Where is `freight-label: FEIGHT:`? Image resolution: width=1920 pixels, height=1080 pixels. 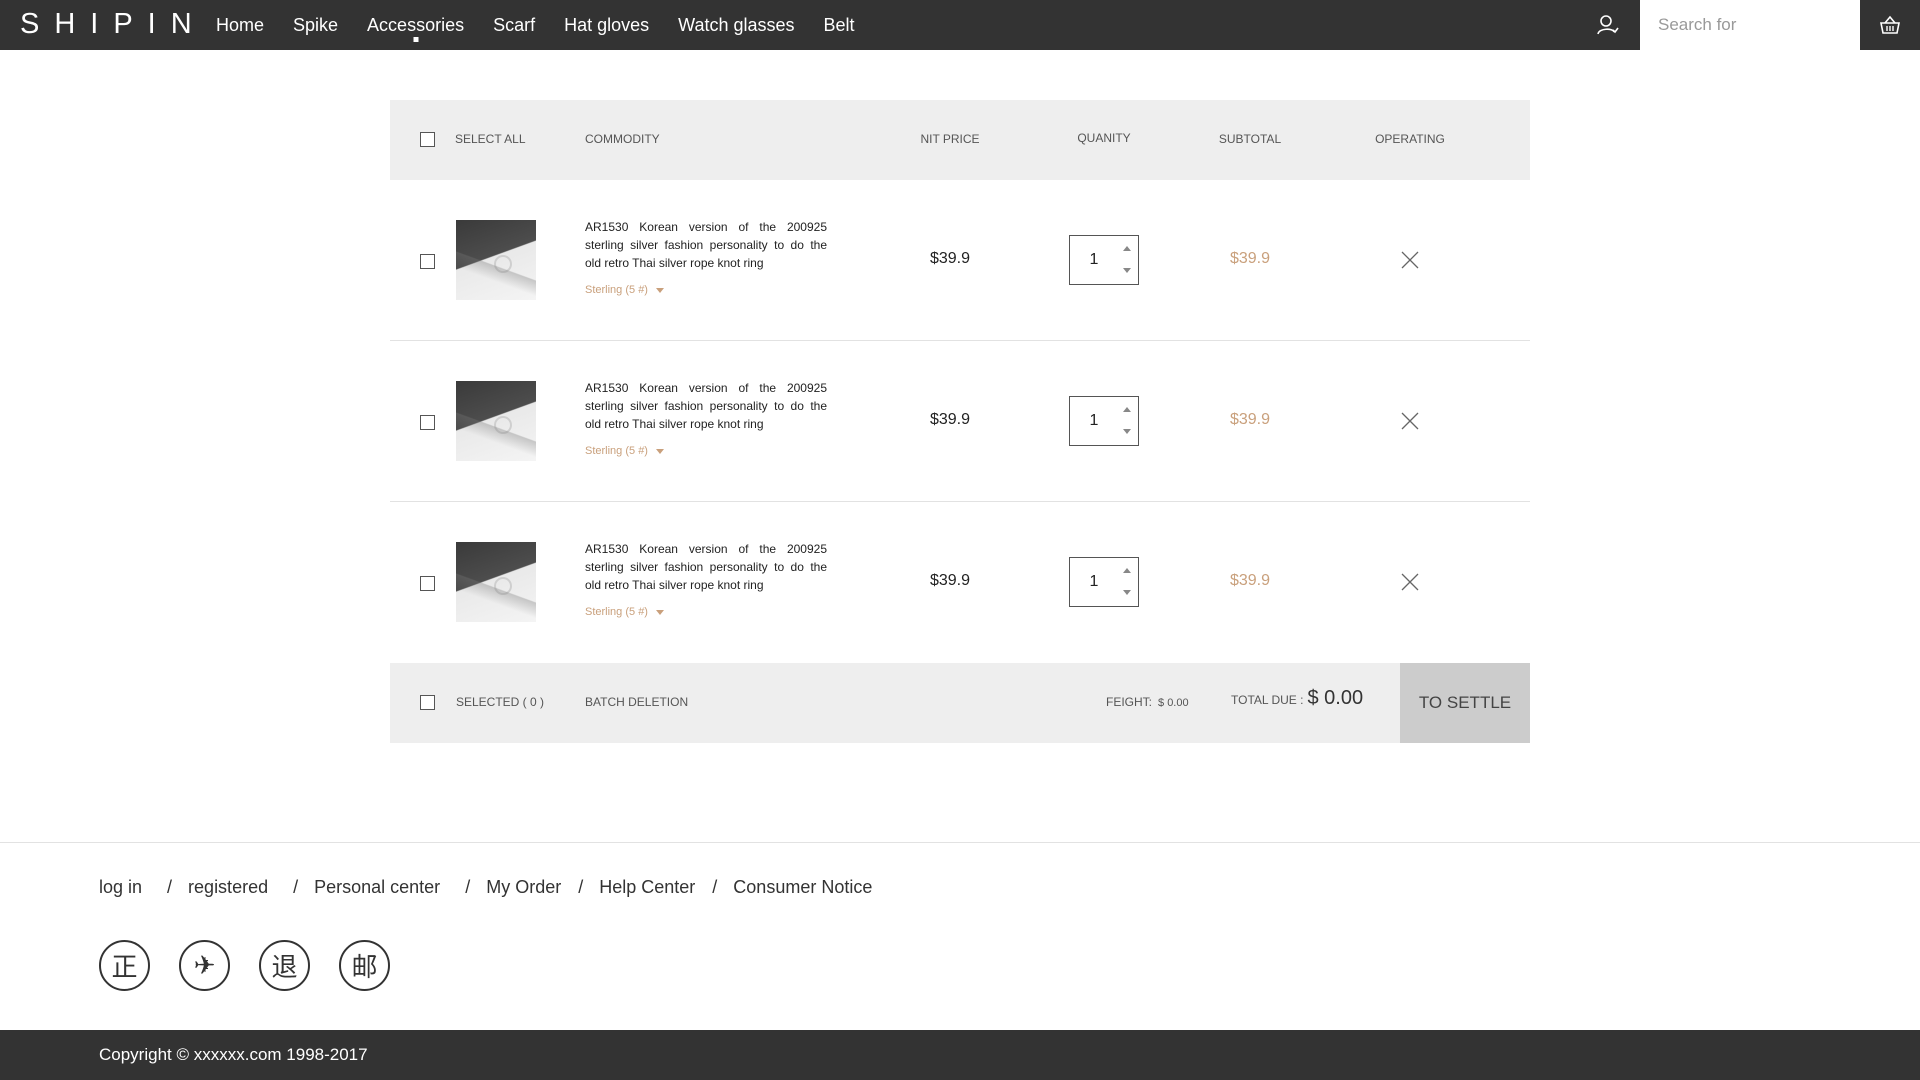 freight-label: FEIGHT: is located at coordinates (1129, 702).